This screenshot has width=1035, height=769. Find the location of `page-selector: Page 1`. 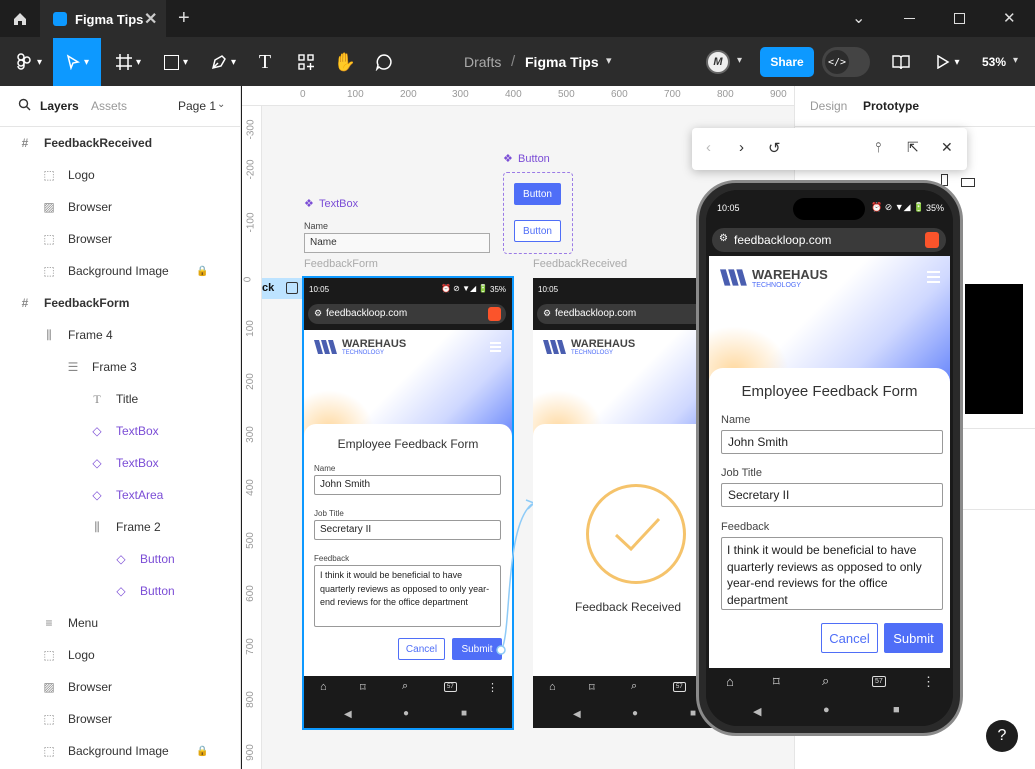

page-selector: Page 1 is located at coordinates (197, 106).